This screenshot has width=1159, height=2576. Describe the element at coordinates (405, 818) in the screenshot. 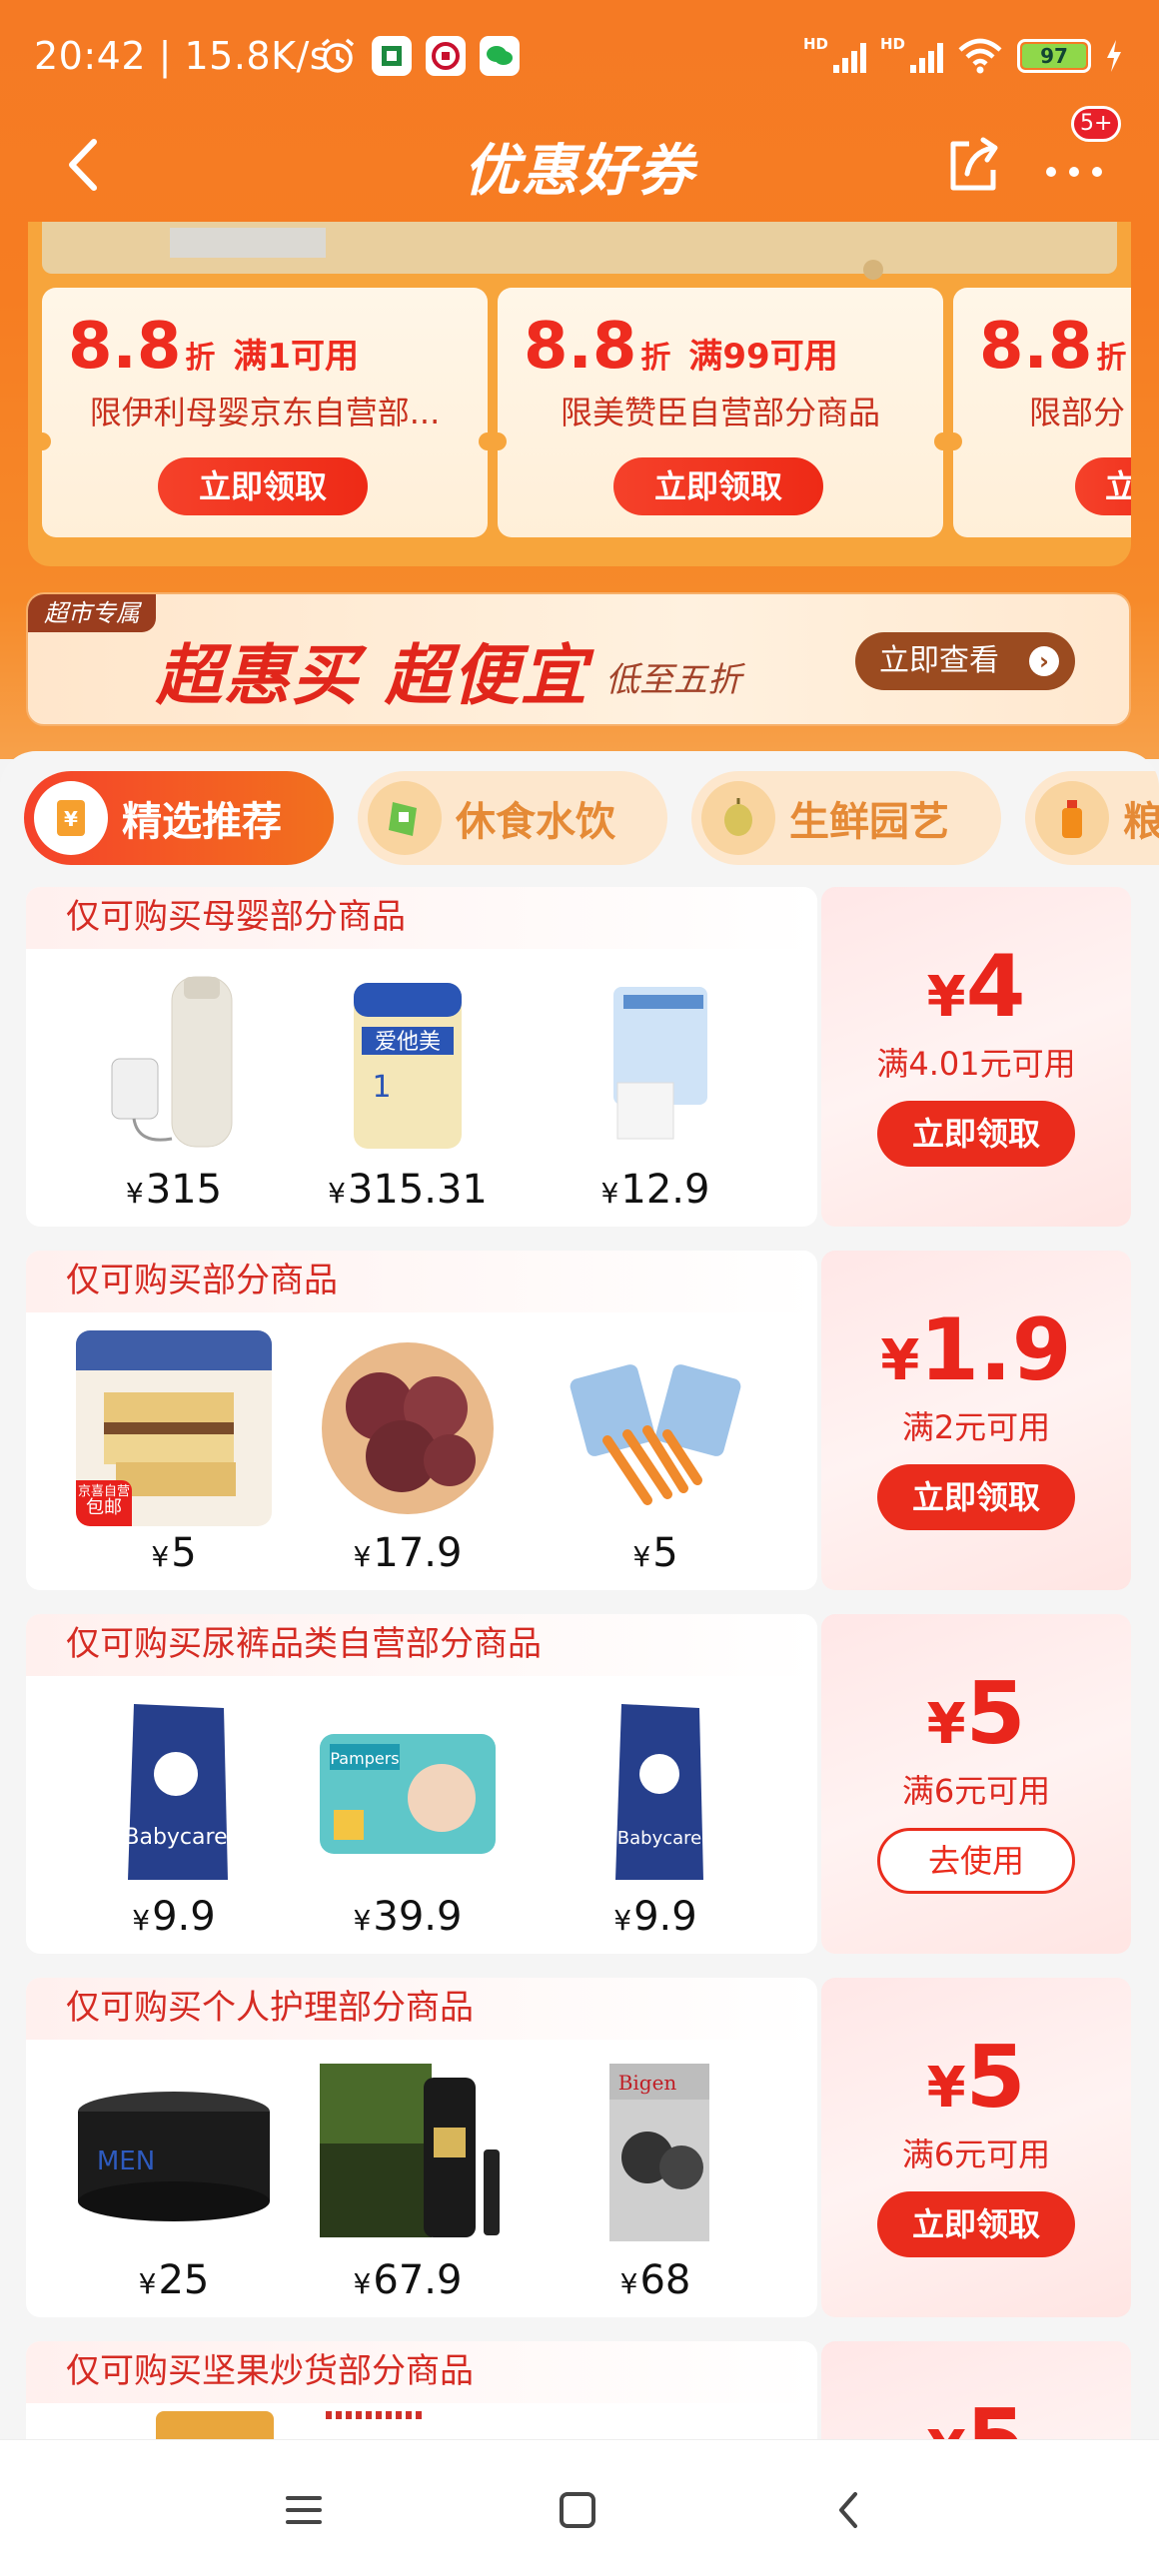

I see `snack-icon` at that location.